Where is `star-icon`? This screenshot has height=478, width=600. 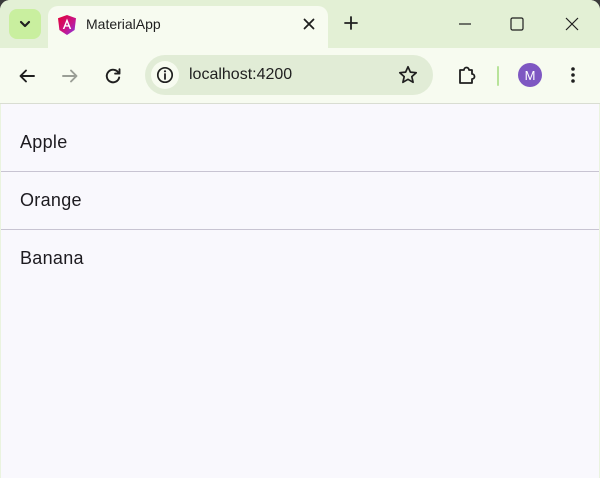
star-icon is located at coordinates (408, 75).